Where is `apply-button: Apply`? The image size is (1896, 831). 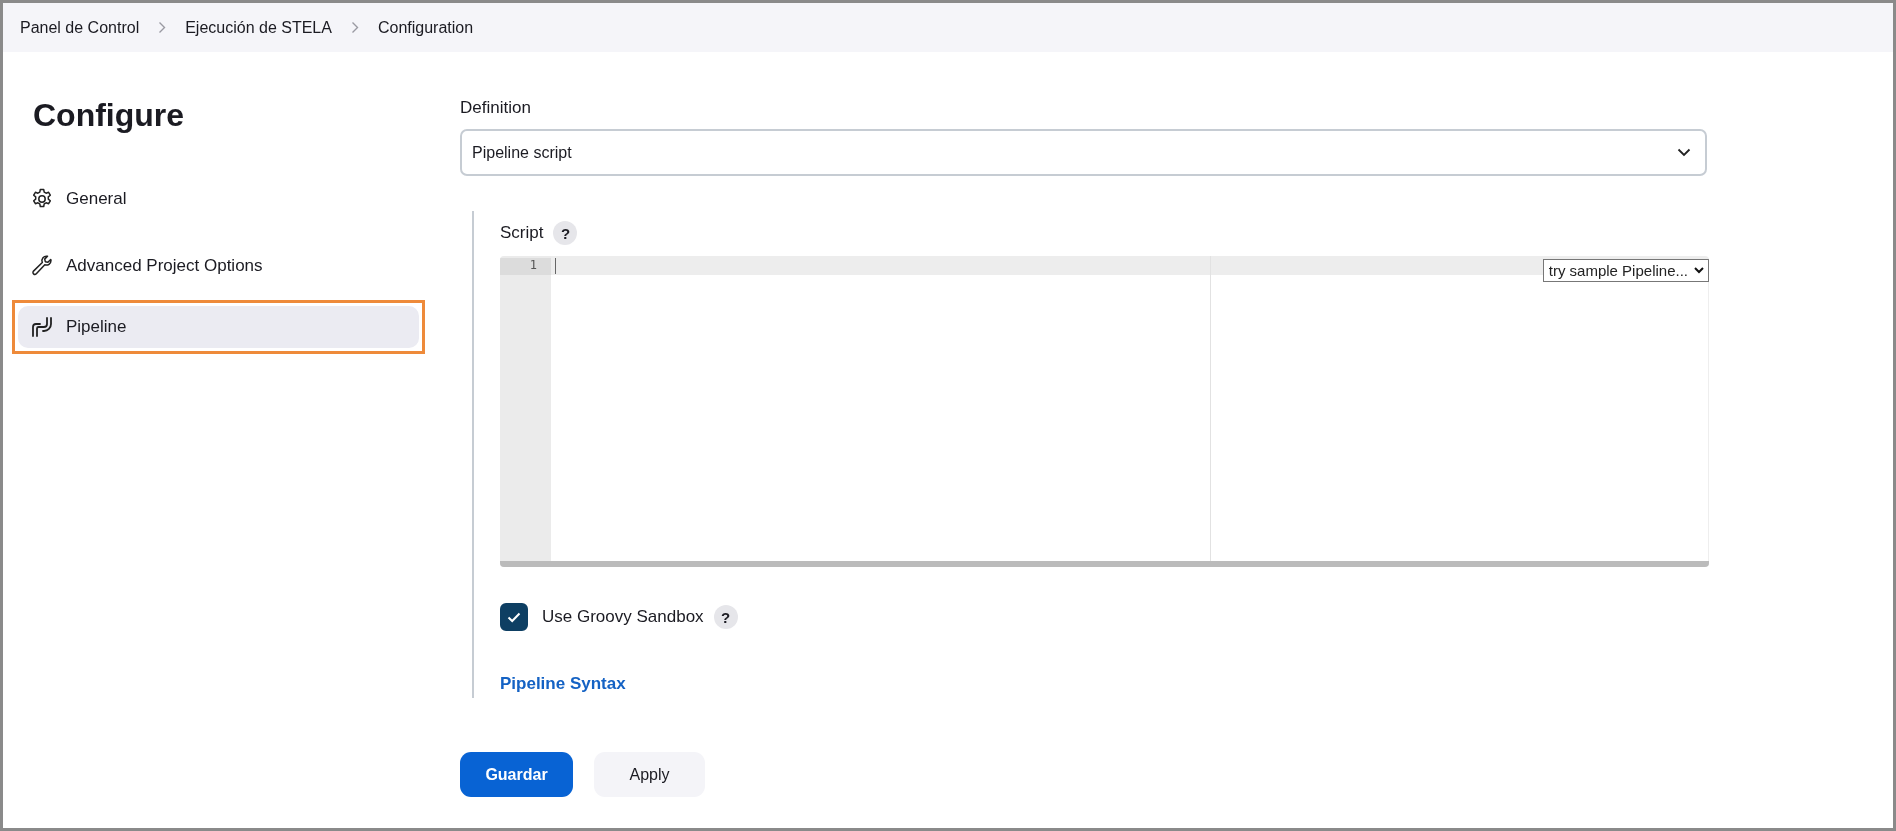
apply-button: Apply is located at coordinates (649, 774).